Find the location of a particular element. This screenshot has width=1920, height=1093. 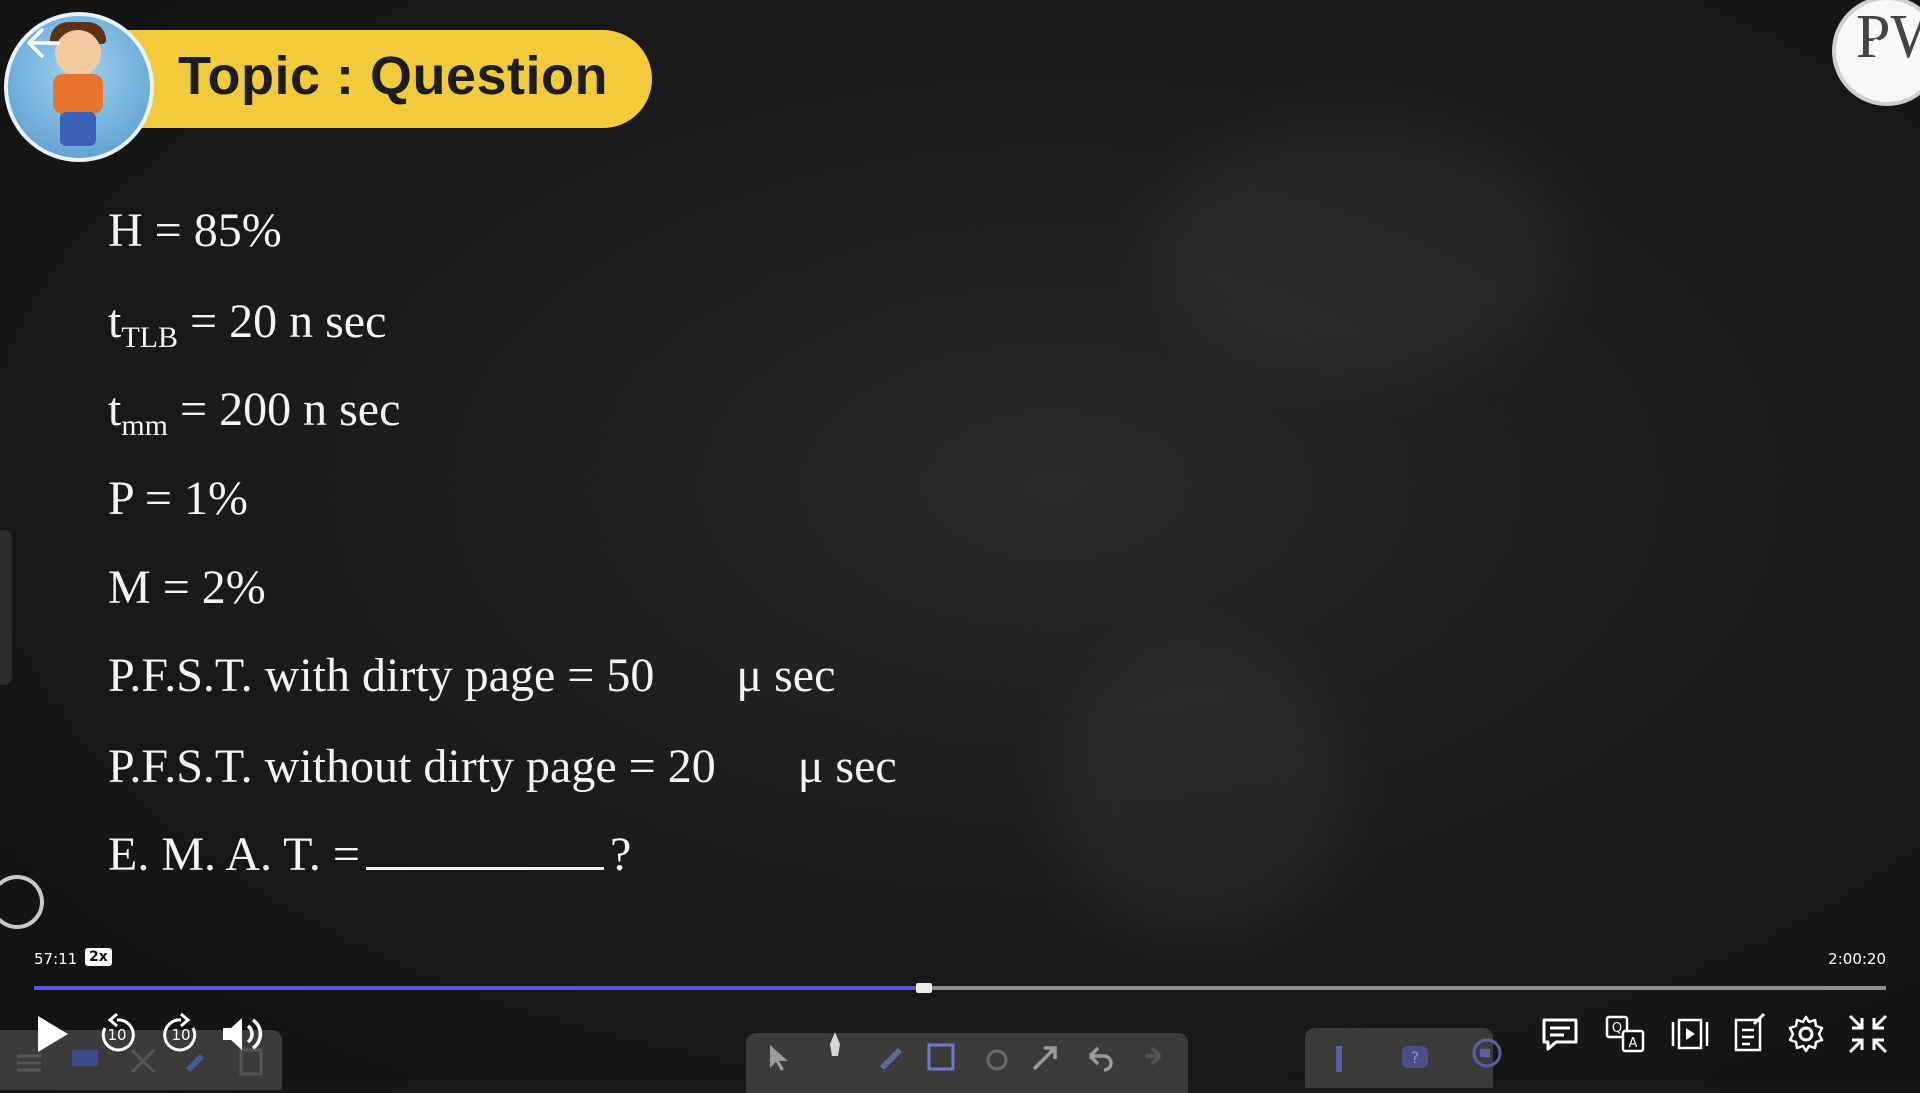

question-line-tmm: tmm = 200 n sec is located at coordinates (254, 412).